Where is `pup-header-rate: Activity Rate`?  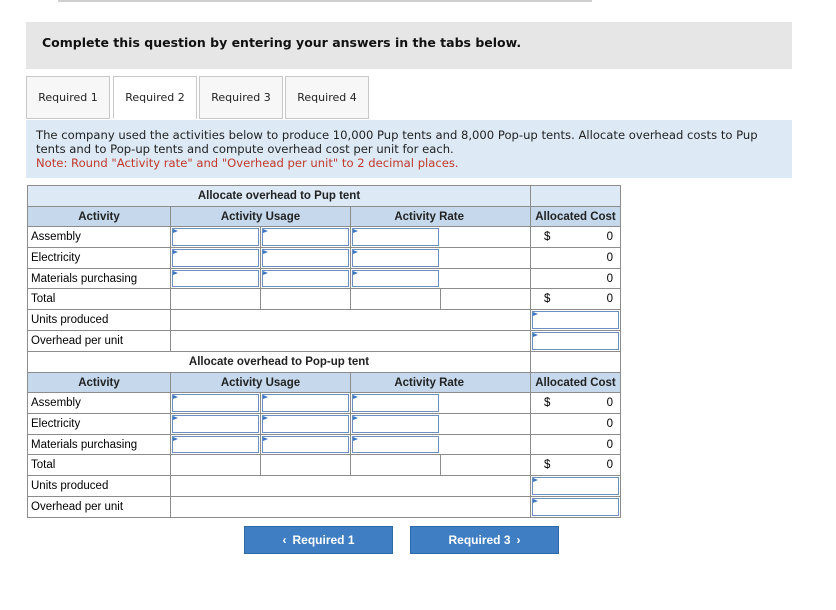 pup-header-rate: Activity Rate is located at coordinates (440, 216).